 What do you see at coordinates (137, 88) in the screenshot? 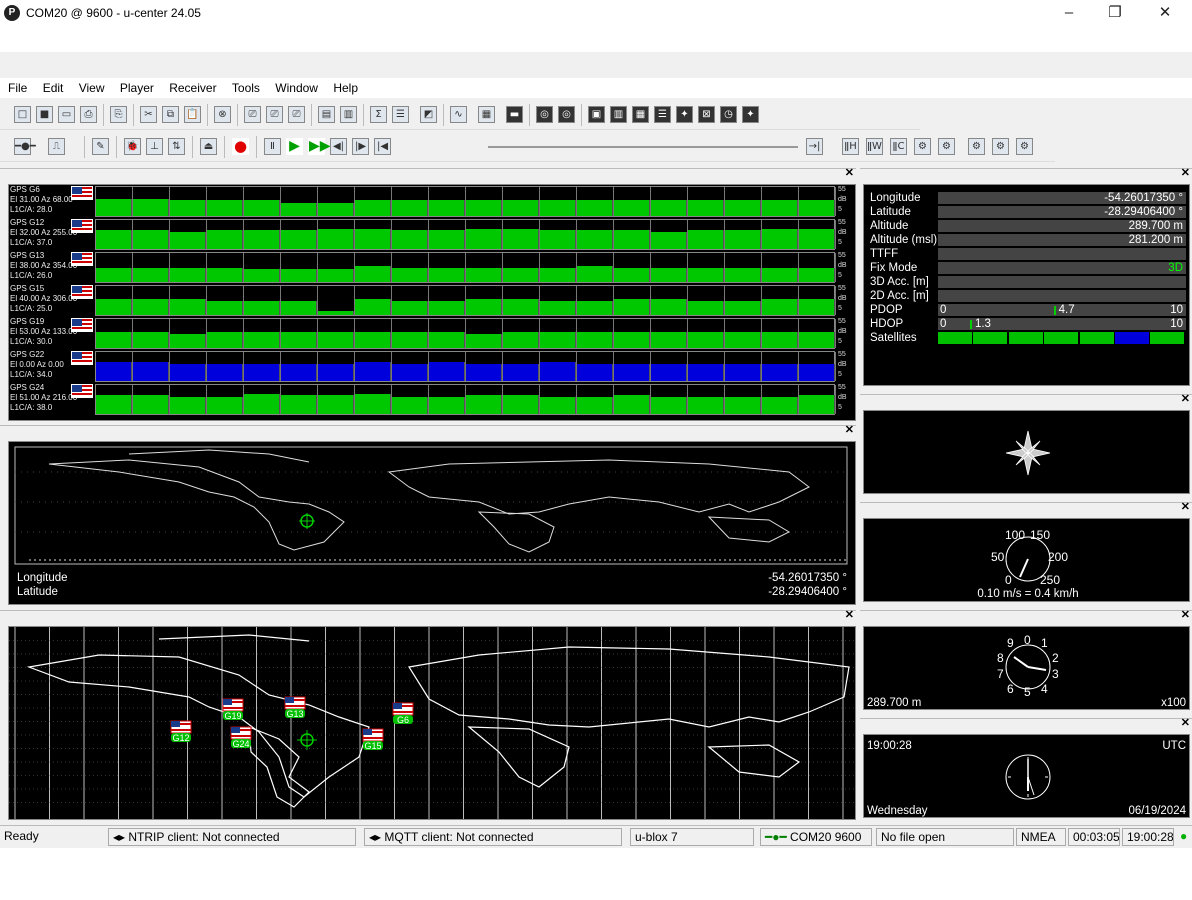
I see `menu-player: Player` at bounding box center [137, 88].